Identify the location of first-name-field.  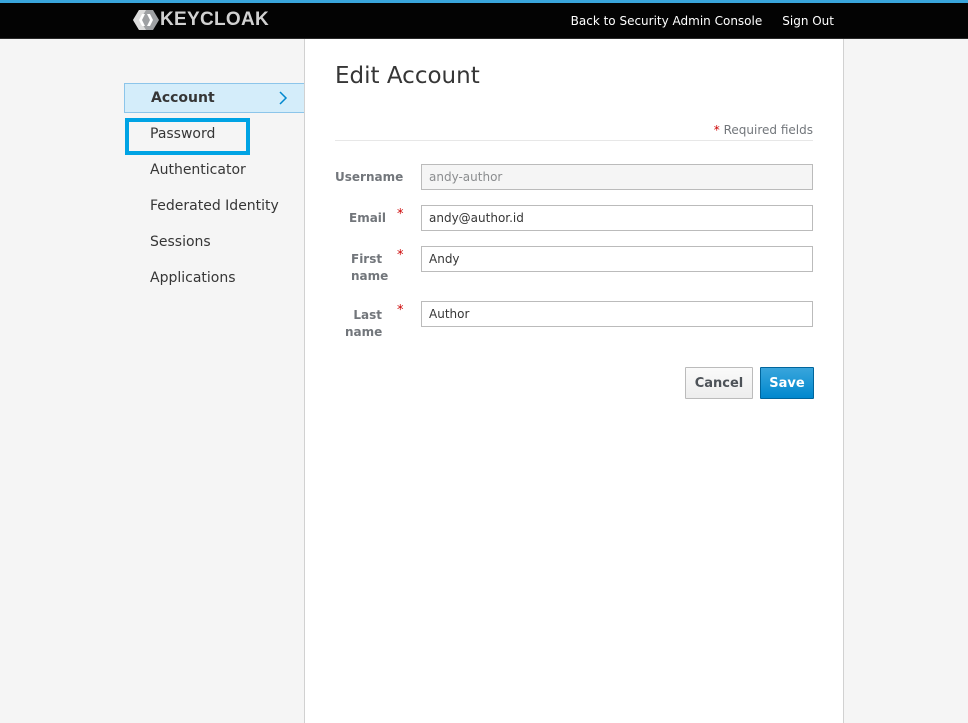
(617, 259).